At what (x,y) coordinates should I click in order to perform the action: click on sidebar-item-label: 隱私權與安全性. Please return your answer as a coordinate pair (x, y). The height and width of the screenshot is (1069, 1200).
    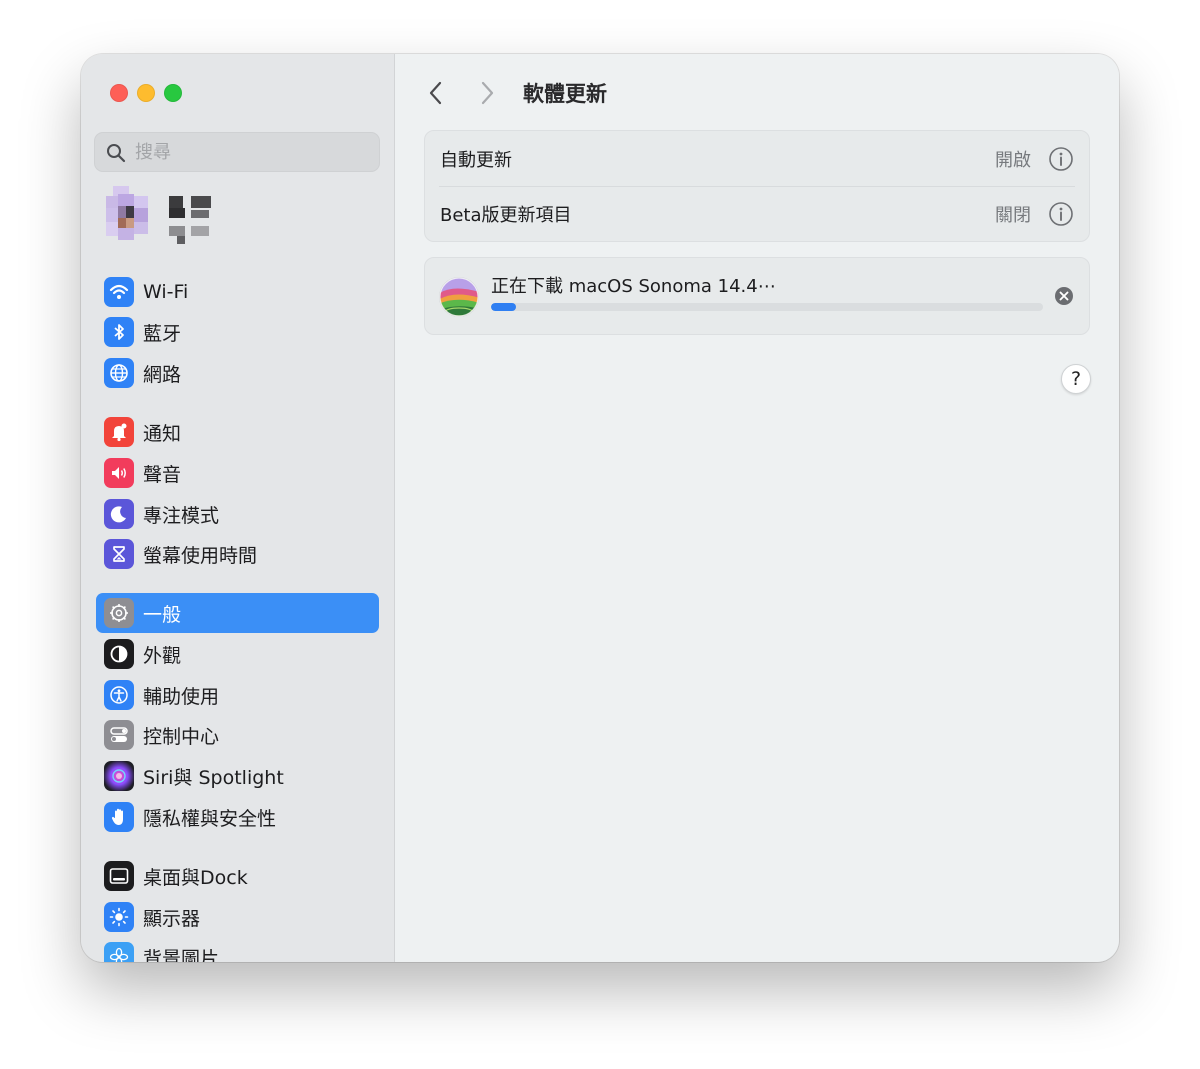
    Looking at the image, I should click on (210, 818).